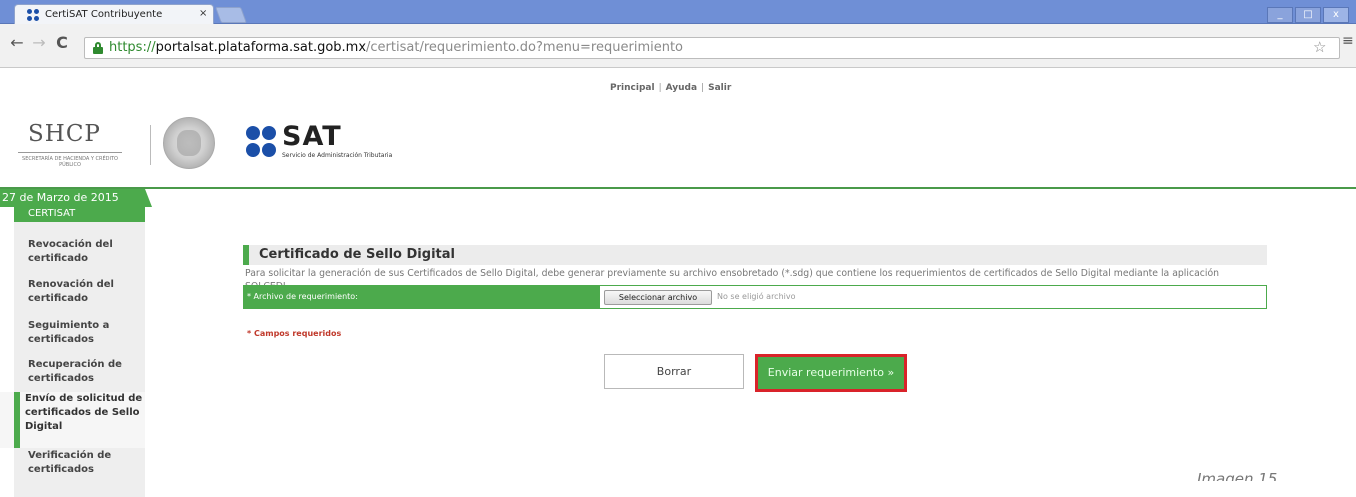 This screenshot has width=1356, height=497. I want to click on reload-icon: C, so click(62, 42).